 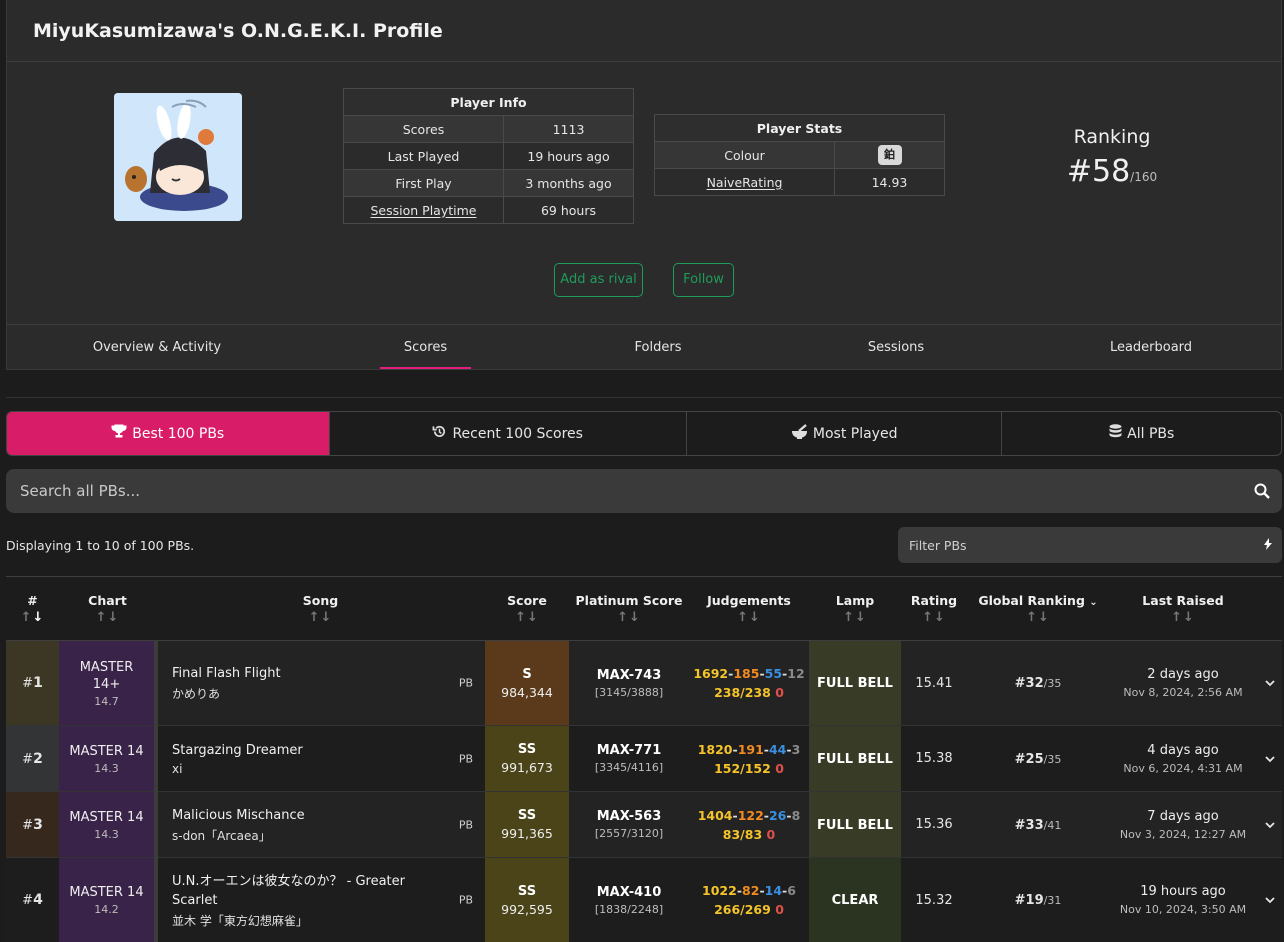 I want to click on damage-count: 0, so click(x=779, y=768).